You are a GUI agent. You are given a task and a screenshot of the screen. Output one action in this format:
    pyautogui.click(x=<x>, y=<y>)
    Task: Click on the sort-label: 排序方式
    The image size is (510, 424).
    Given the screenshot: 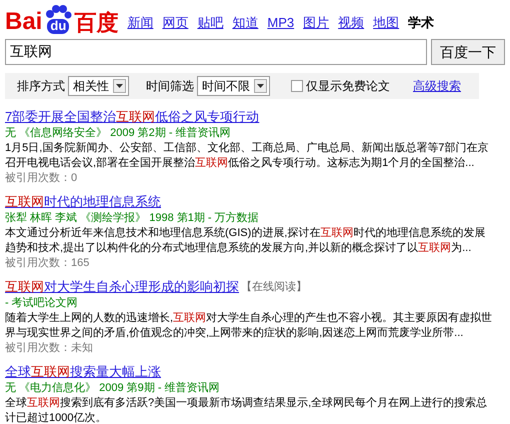 What is the action you would take?
    pyautogui.click(x=41, y=86)
    